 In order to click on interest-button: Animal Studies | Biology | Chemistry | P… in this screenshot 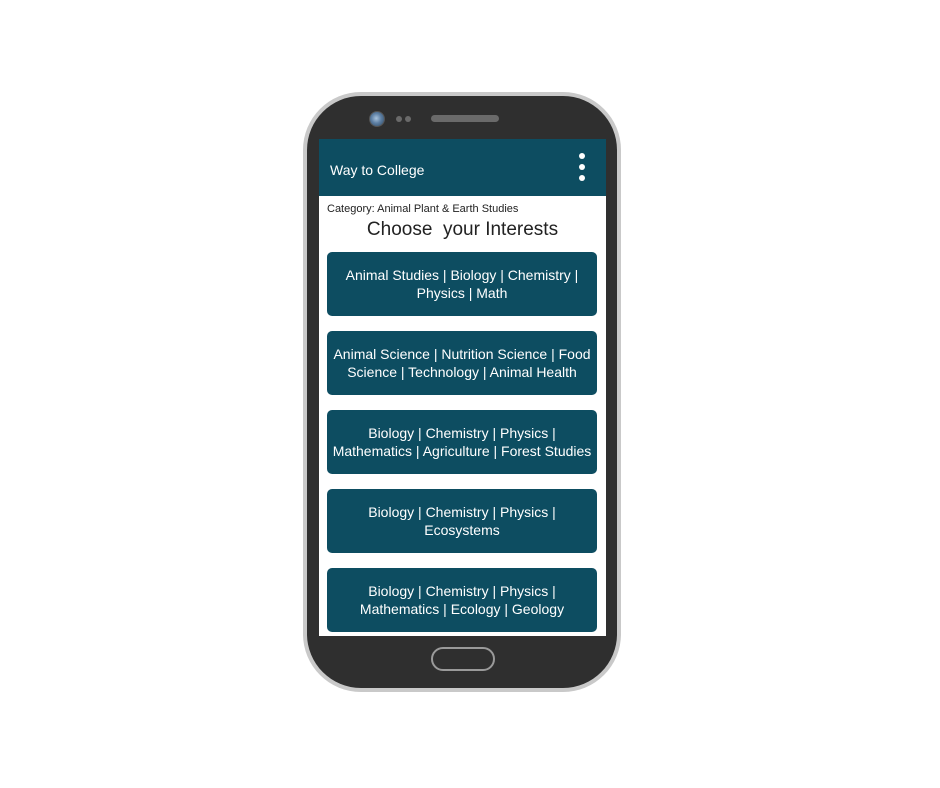, I will do `click(462, 284)`.